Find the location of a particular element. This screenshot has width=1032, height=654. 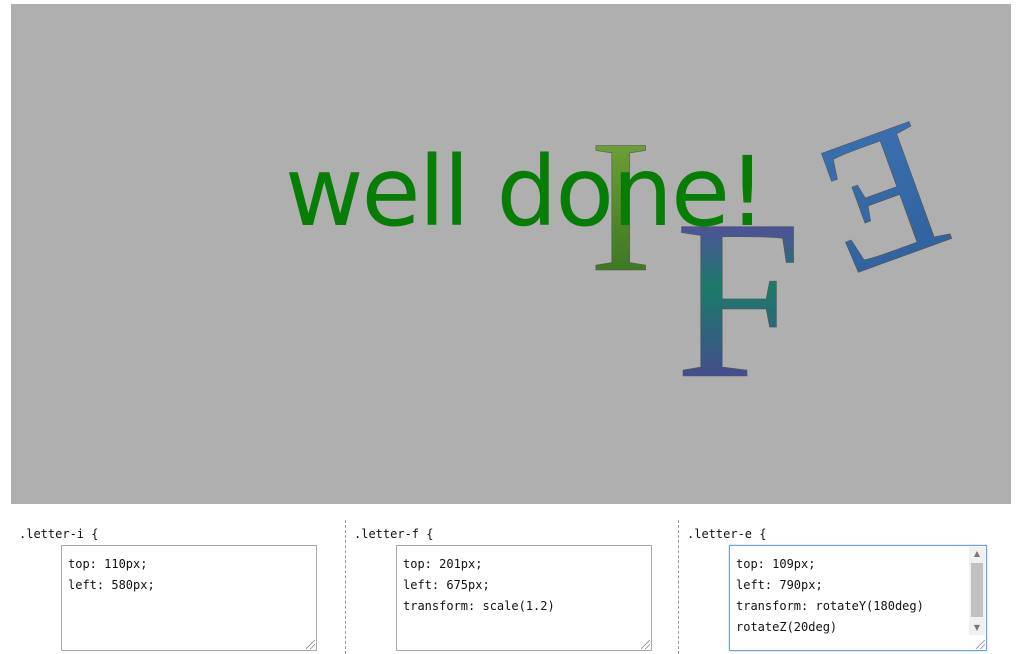

code-line: top: 109px; is located at coordinates (776, 564).